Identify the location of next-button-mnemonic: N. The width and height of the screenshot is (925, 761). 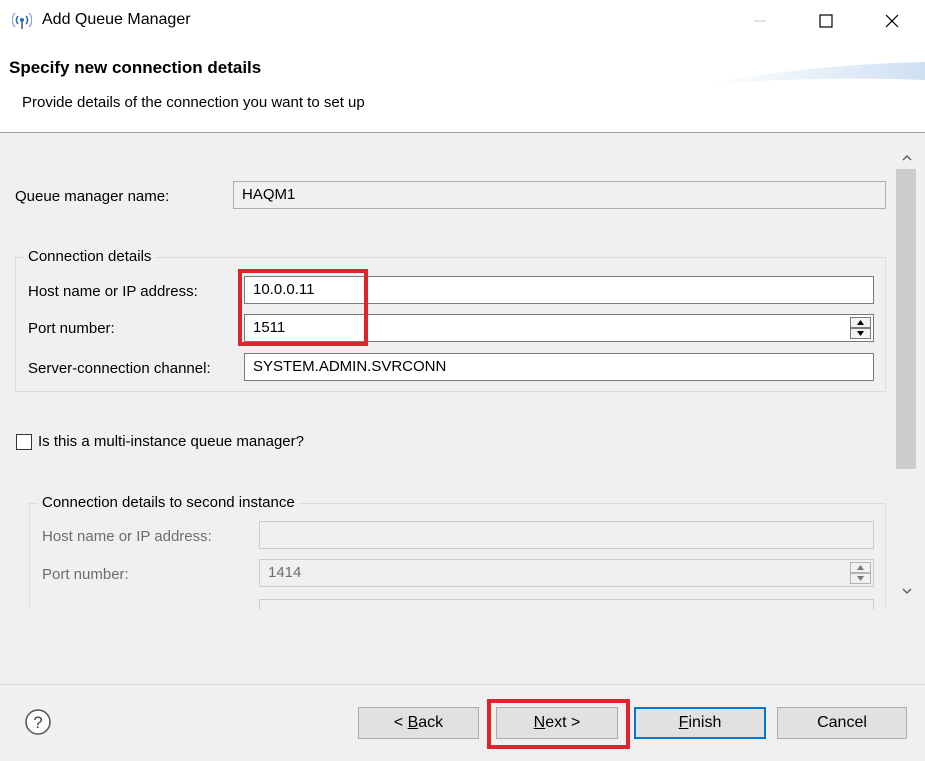
(539, 722).